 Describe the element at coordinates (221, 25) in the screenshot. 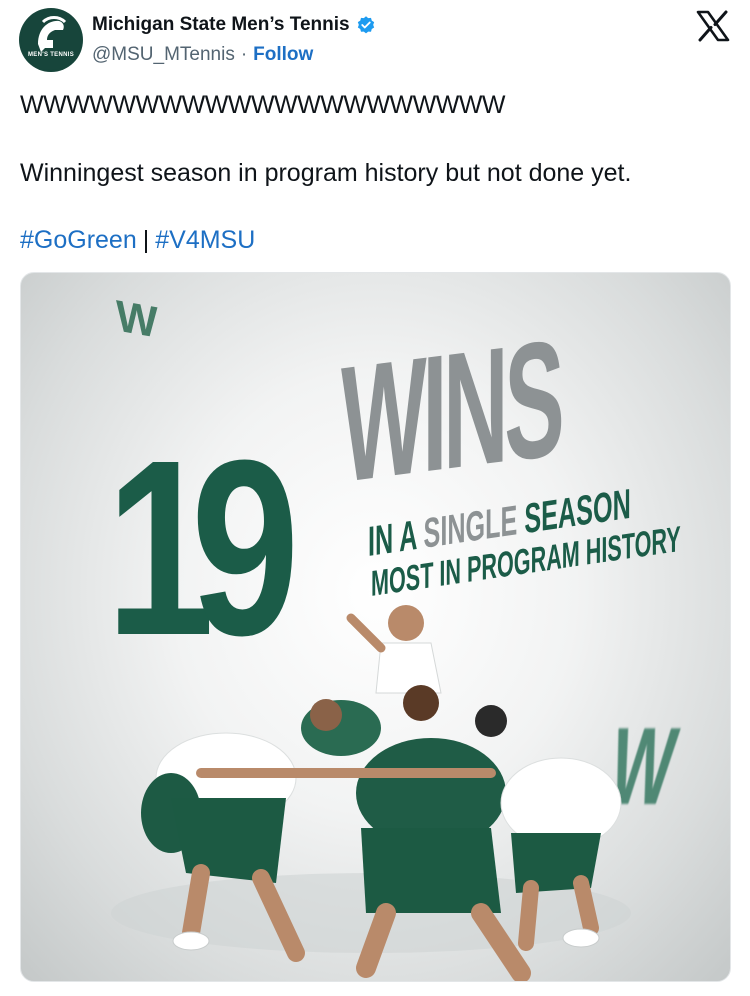

I see `display-name: Michigan State Men’s Tennis` at that location.